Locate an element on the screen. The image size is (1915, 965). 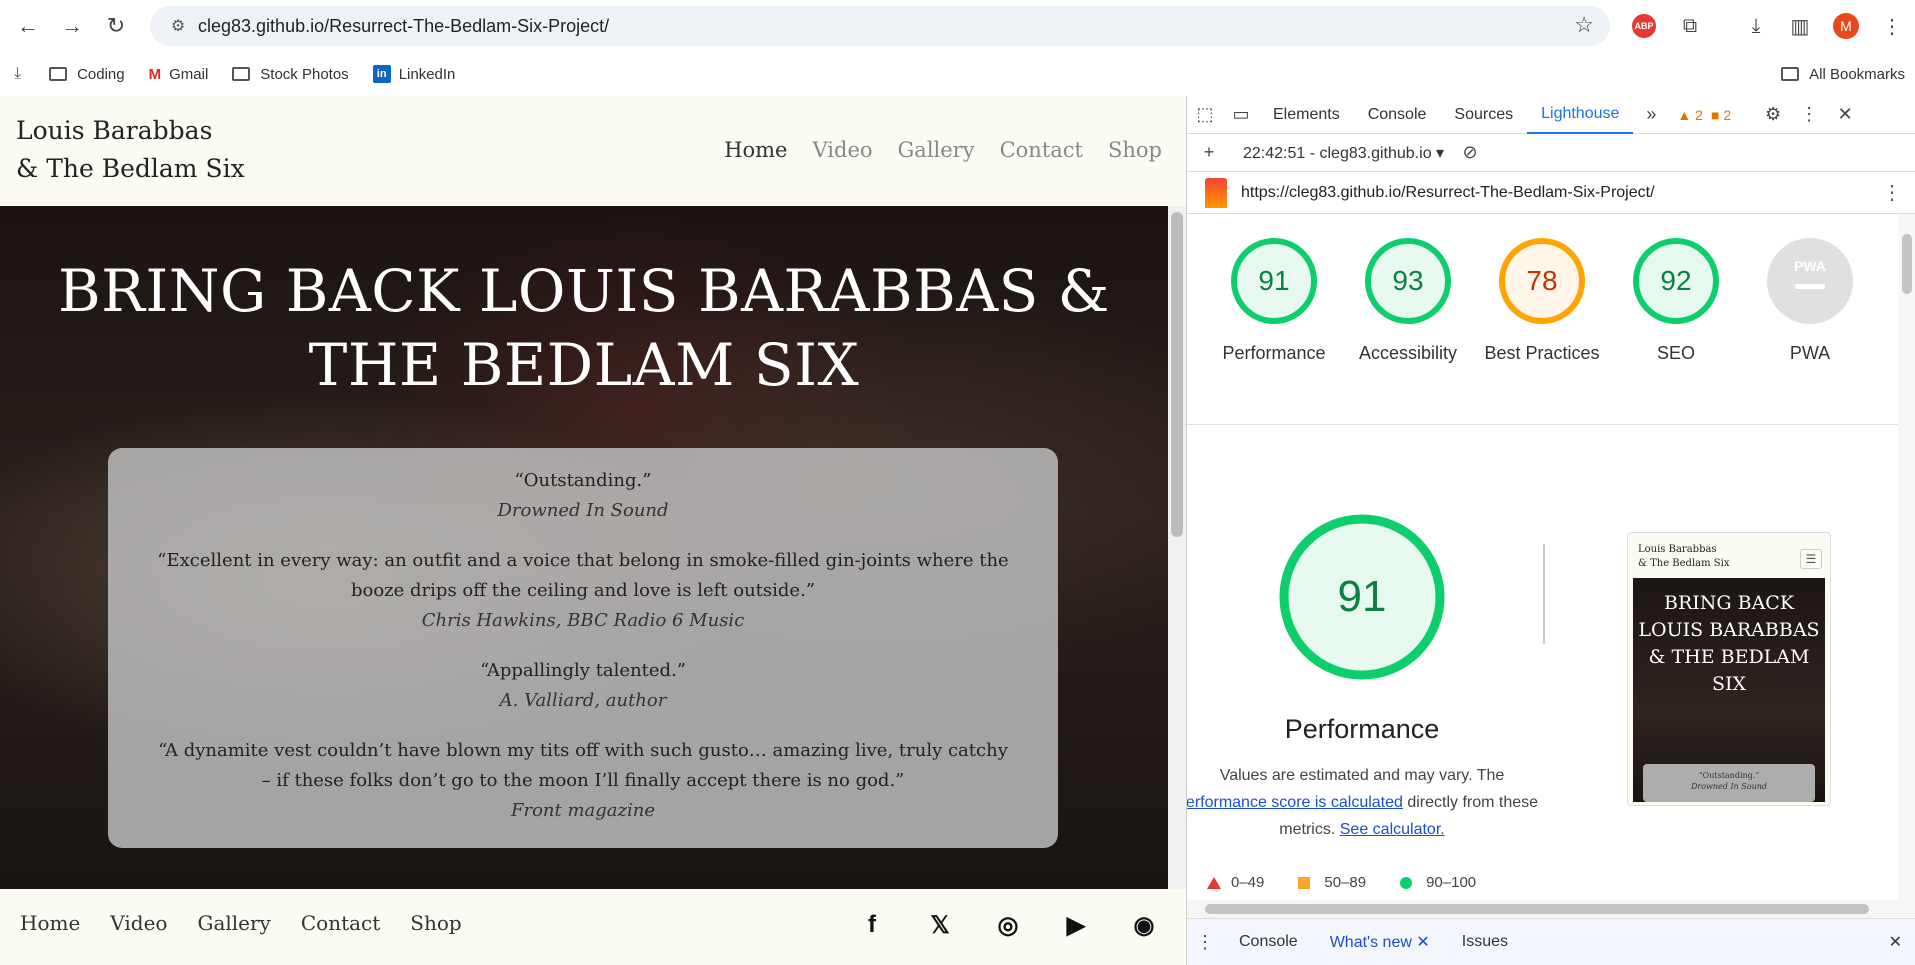
gauge-label: Accessibility is located at coordinates (1408, 353).